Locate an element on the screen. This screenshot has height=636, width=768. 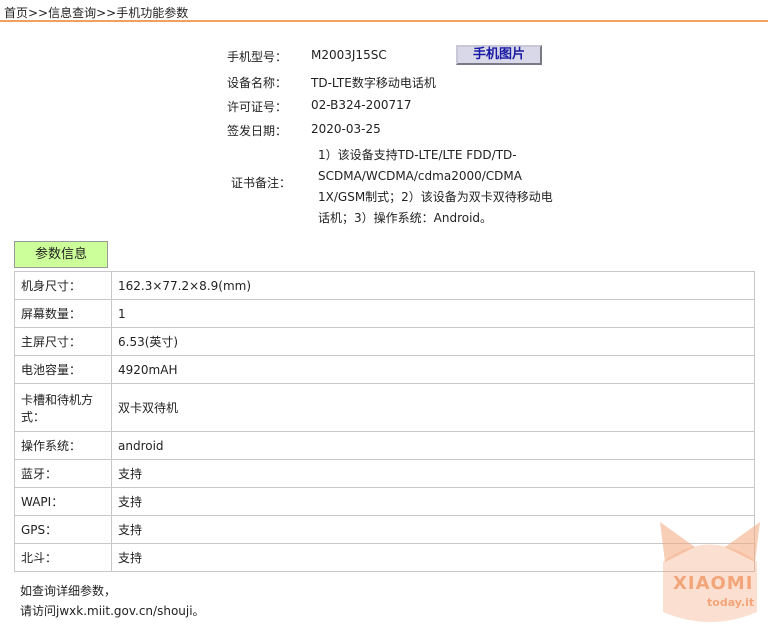
footnote-link-text: 请访问jwxk.miit.gov.cn/shouji。 is located at coordinates (112, 611).